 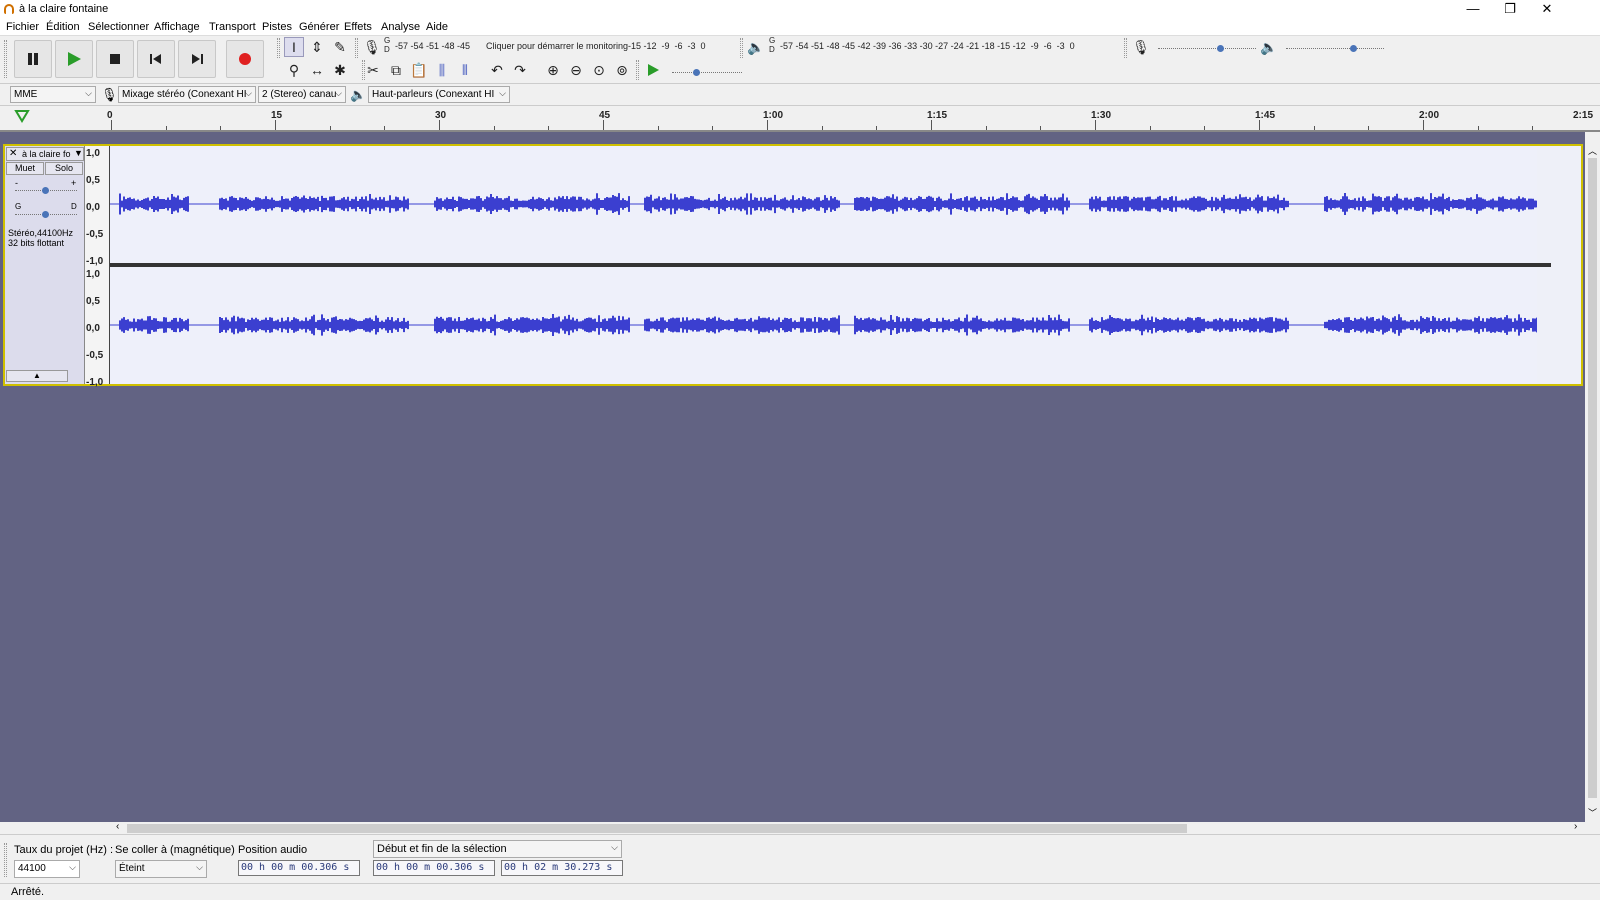 I want to click on horizontal-scroll-thumb, so click(x=657, y=828).